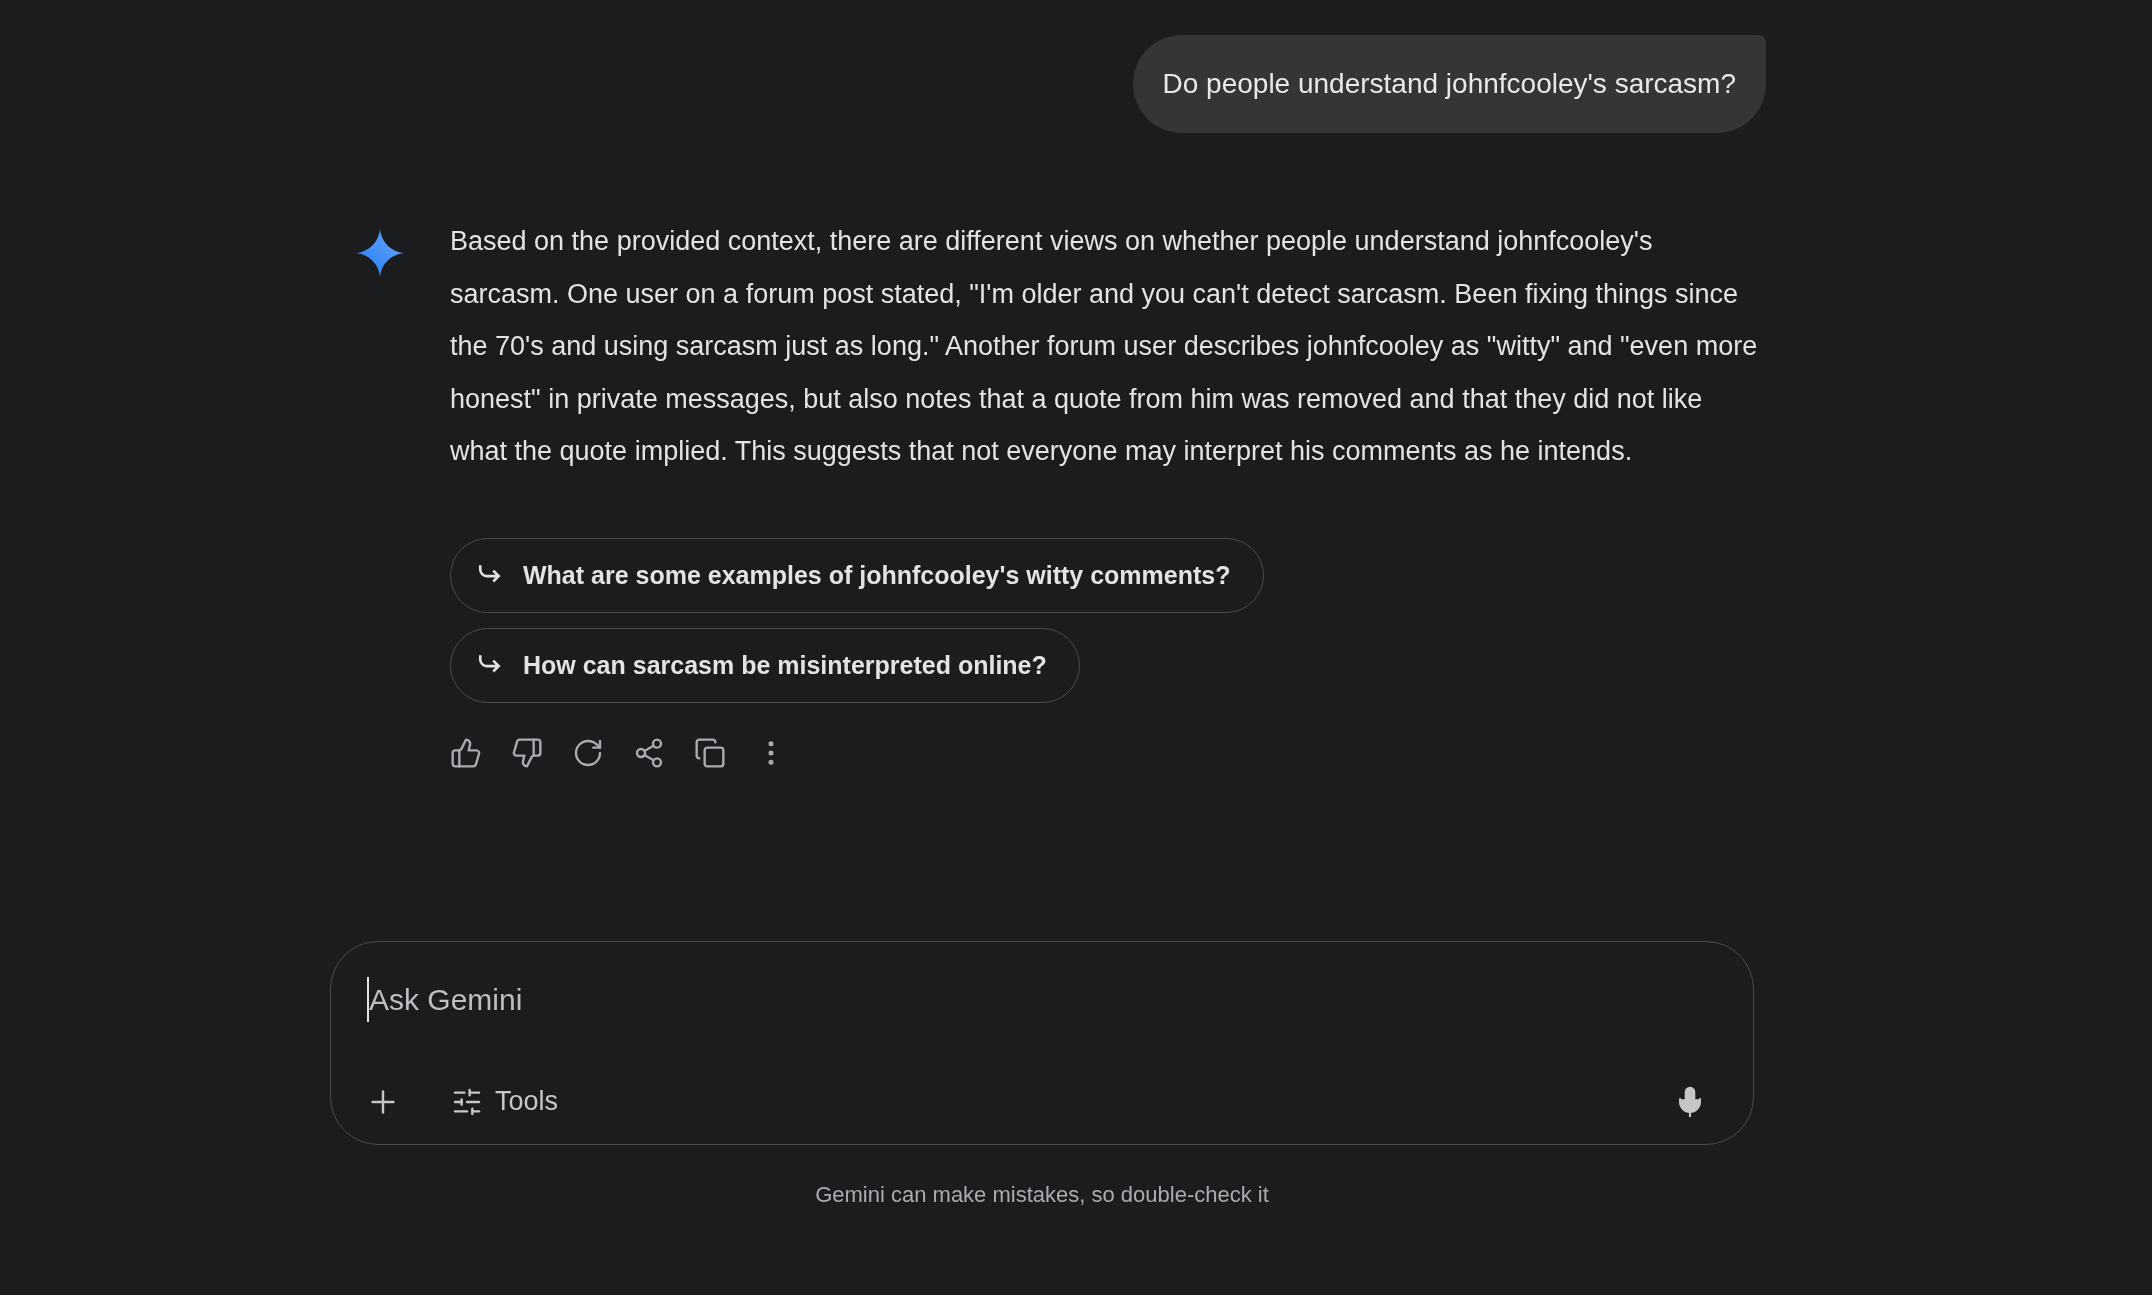  Describe the element at coordinates (649, 752) in the screenshot. I see `share-icon` at that location.